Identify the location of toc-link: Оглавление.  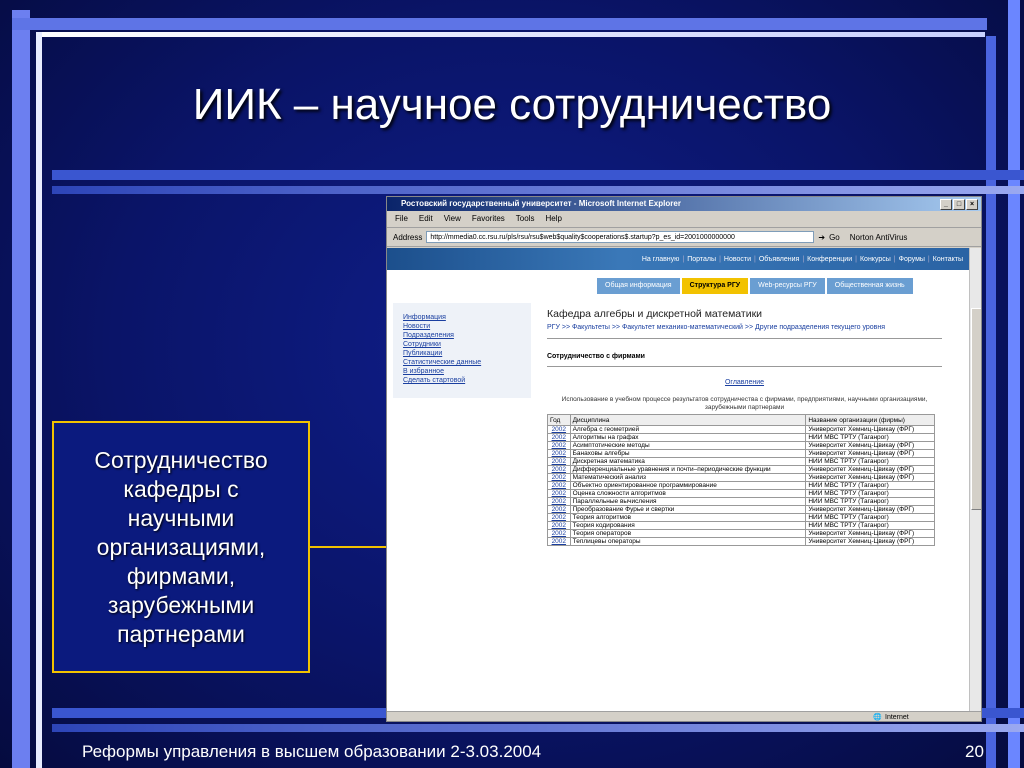
(744, 382).